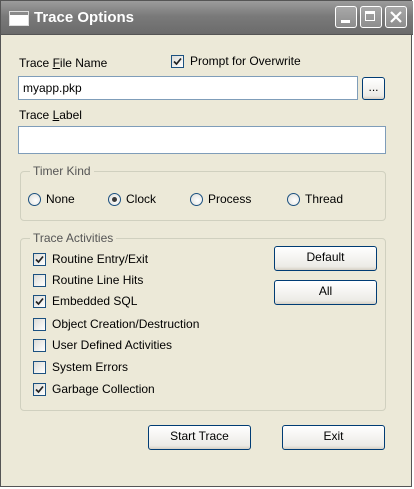 Image resolution: width=414 pixels, height=489 pixels. I want to click on window-title: Trace Options, so click(84, 17).